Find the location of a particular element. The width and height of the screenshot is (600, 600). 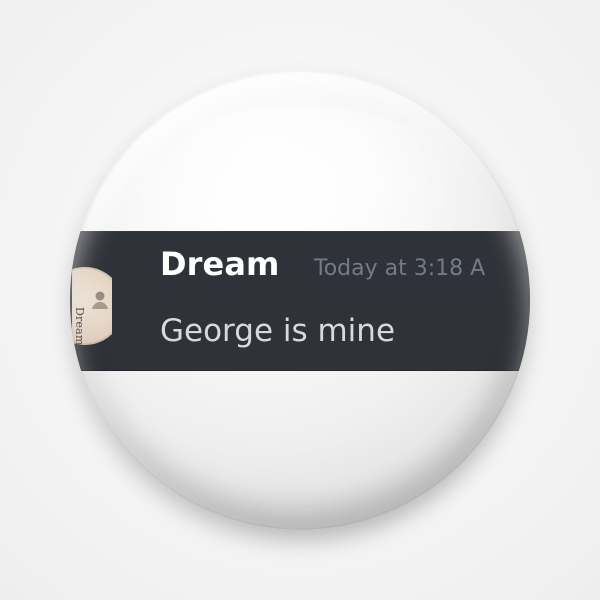

message-timestamp: Today at 3:18 A is located at coordinates (400, 268).